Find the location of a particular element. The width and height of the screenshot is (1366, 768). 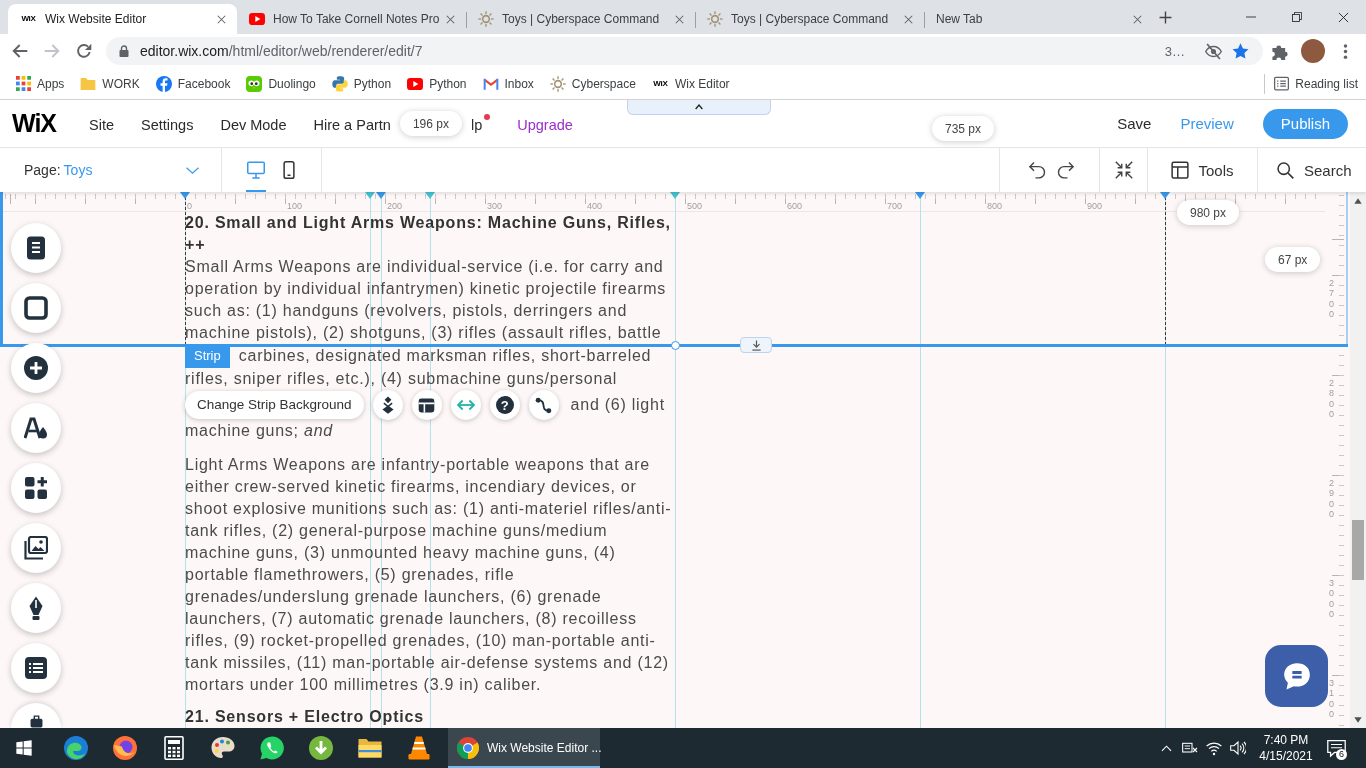

phone-icon is located at coordinates (289, 170).